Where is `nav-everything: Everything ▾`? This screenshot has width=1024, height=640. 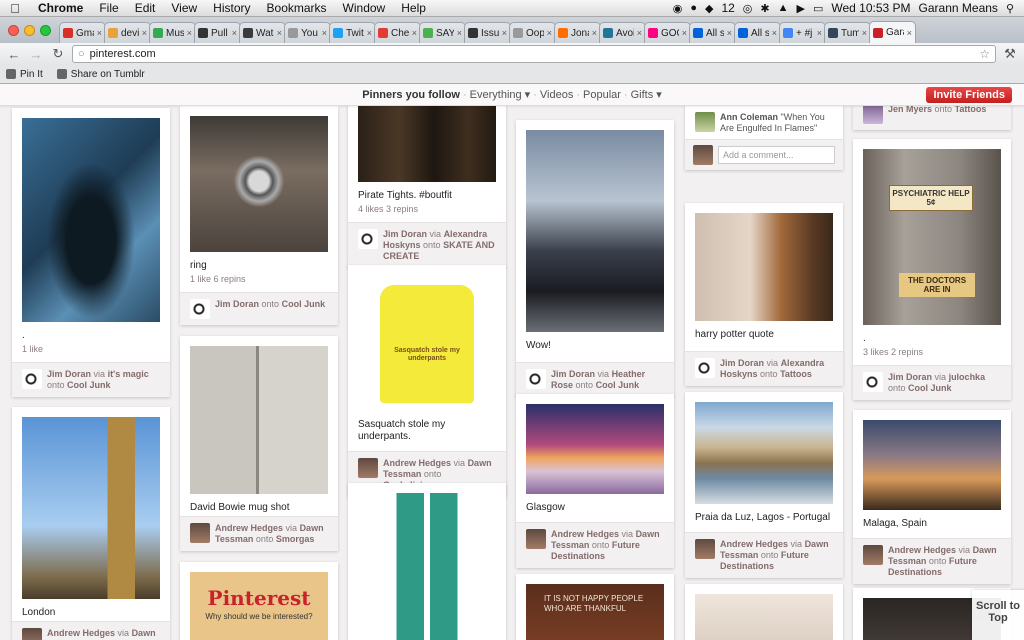 nav-everything: Everything ▾ is located at coordinates (500, 94).